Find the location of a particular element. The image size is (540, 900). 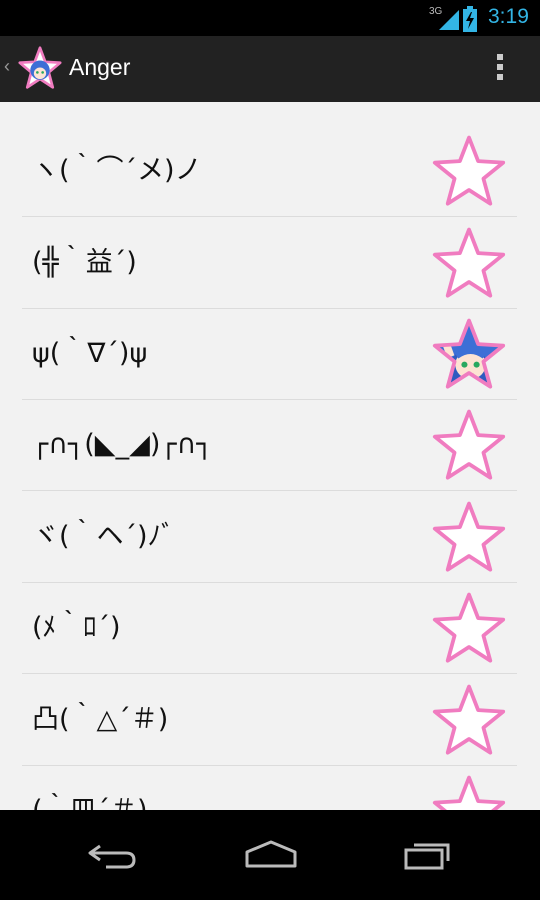

anime-star-icon is located at coordinates (40, 68).